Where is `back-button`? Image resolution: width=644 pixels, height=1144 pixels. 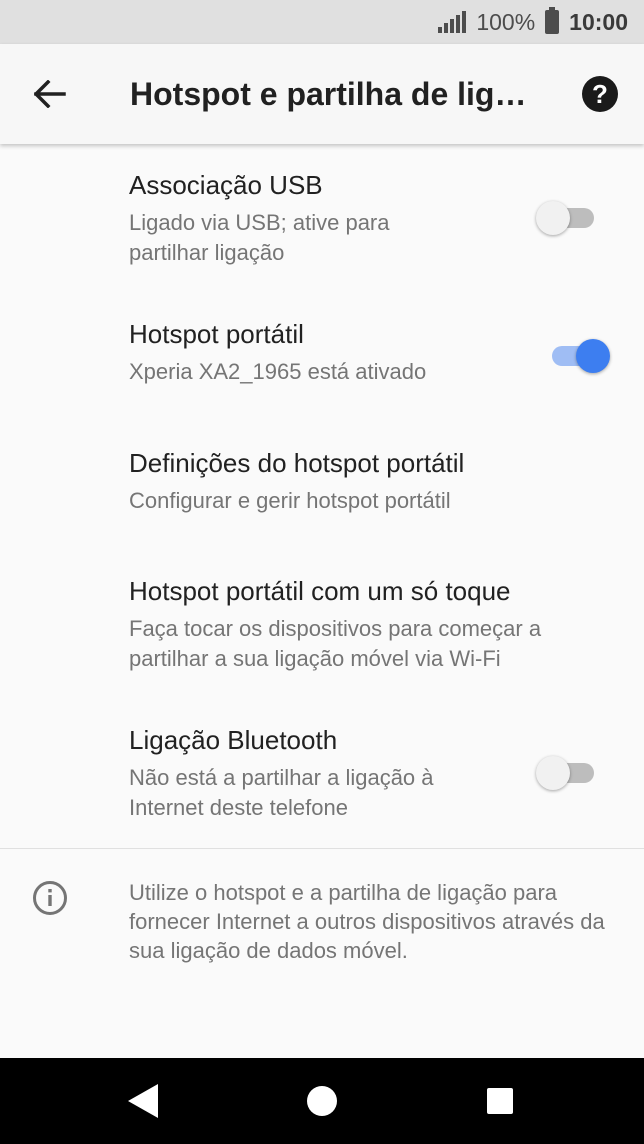 back-button is located at coordinates (50, 94).